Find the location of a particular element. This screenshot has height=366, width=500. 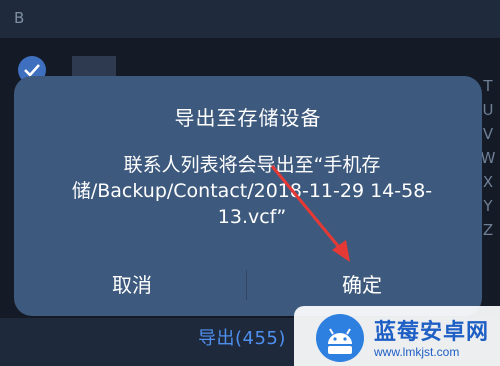

watermark: 蓝莓安卓网 www.lmkjst.com is located at coordinates (397, 336).